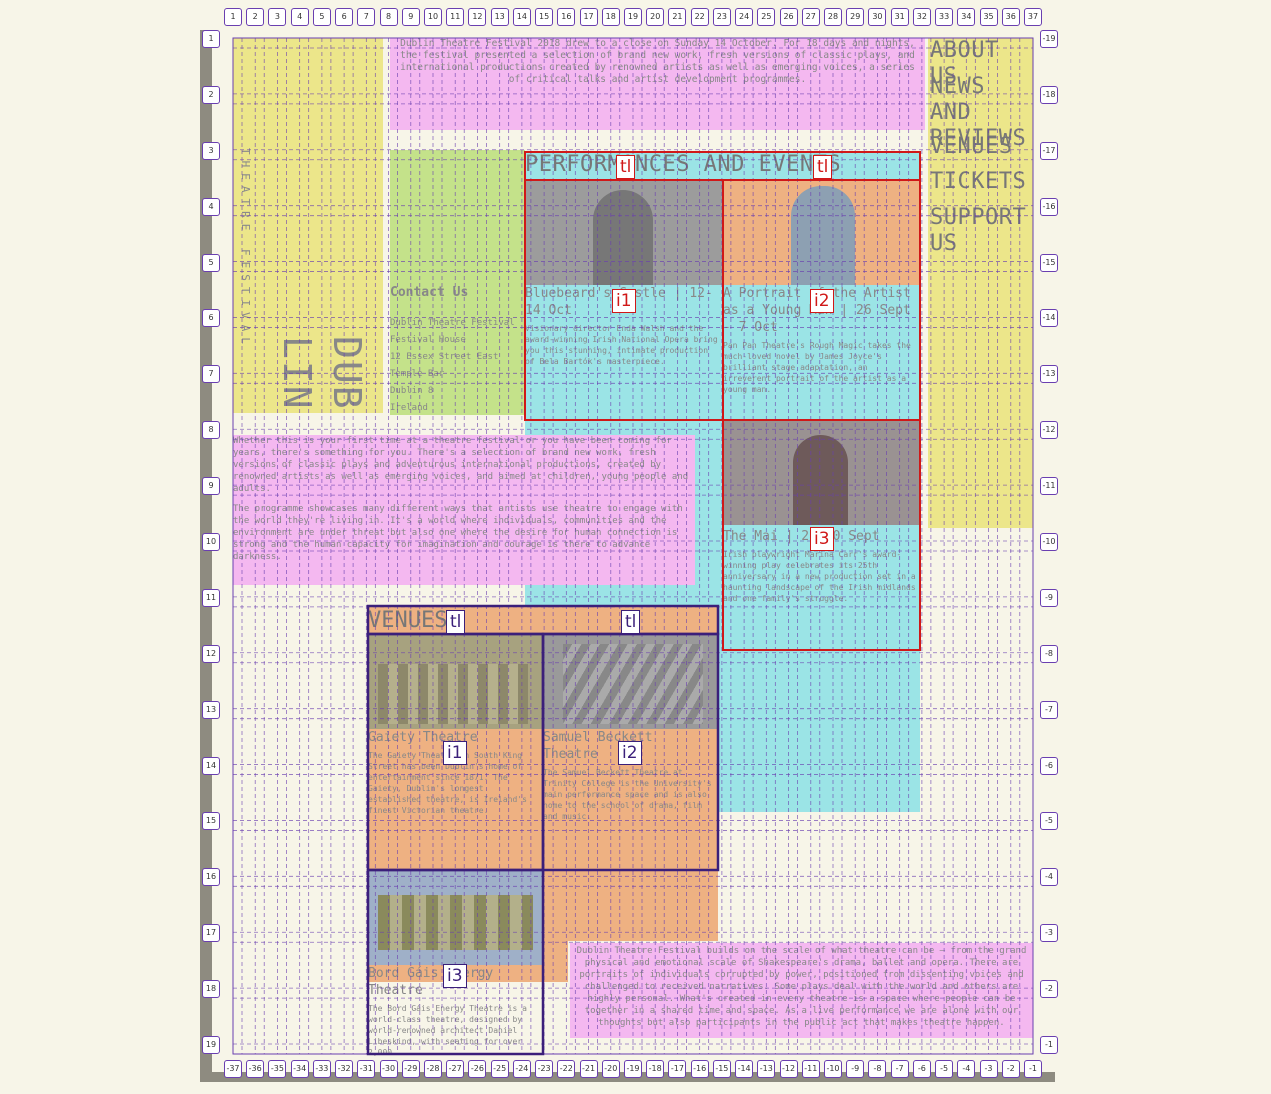 Image resolution: width=1271 pixels, height=1094 pixels. What do you see at coordinates (877, 17) in the screenshot?
I see `column-number-top: 30` at bounding box center [877, 17].